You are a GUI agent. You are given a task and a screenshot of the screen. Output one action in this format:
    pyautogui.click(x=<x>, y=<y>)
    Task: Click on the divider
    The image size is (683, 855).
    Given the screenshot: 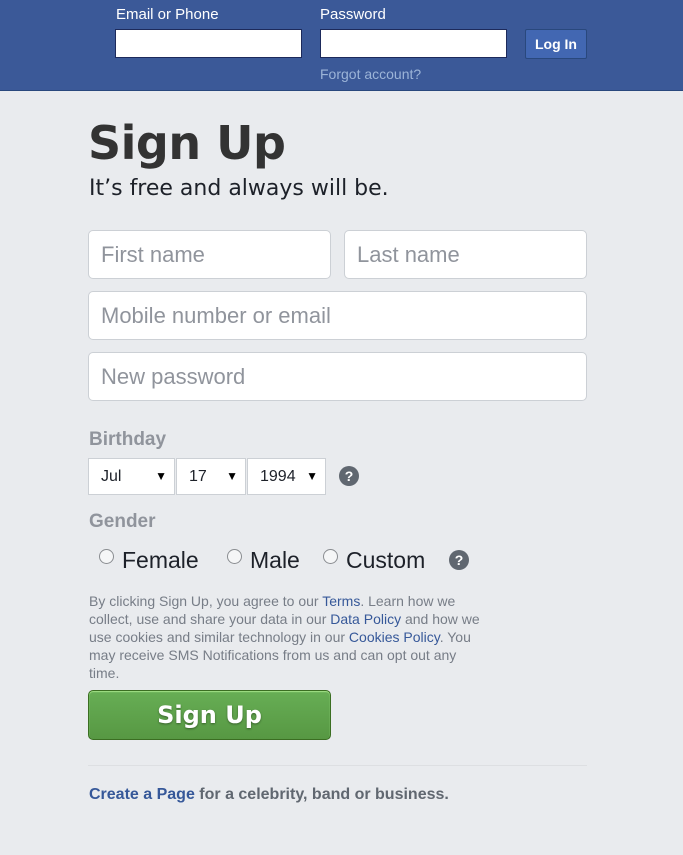 What is the action you would take?
    pyautogui.click(x=337, y=765)
    